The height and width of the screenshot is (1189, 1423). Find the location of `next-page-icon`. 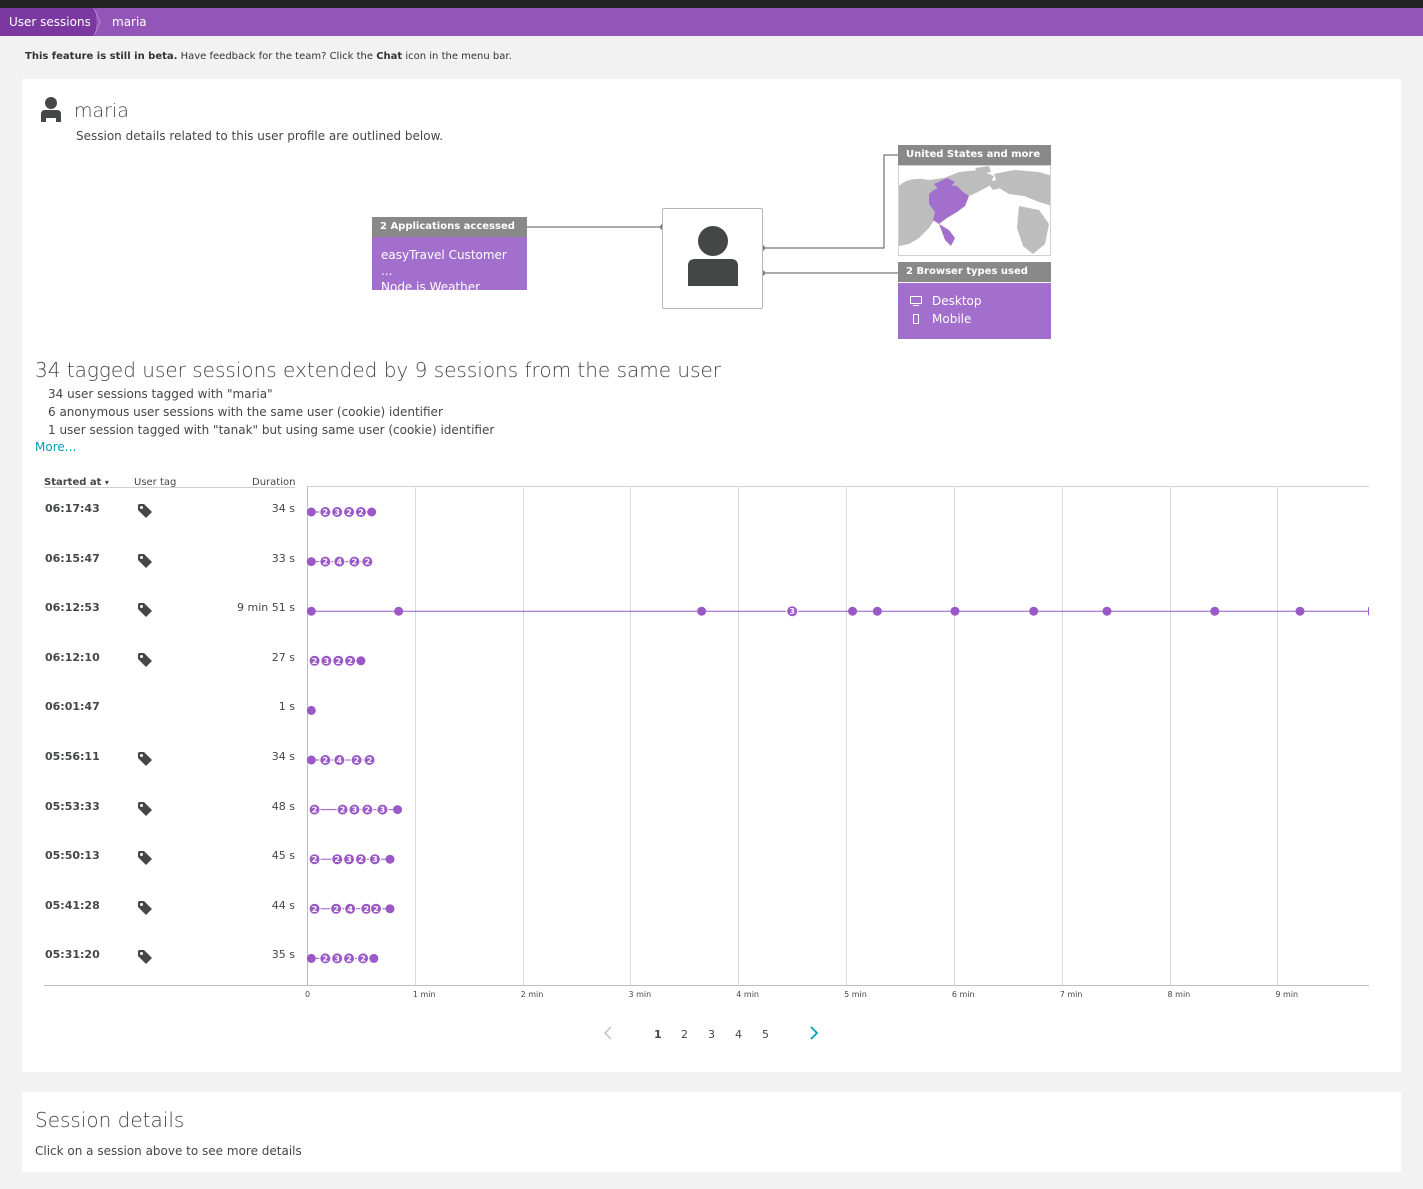

next-page-icon is located at coordinates (814, 1033).